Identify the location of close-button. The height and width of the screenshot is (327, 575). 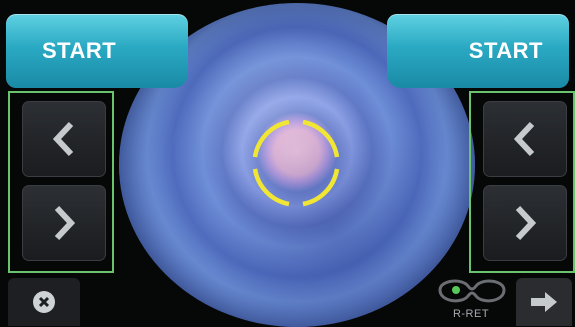
(44, 302).